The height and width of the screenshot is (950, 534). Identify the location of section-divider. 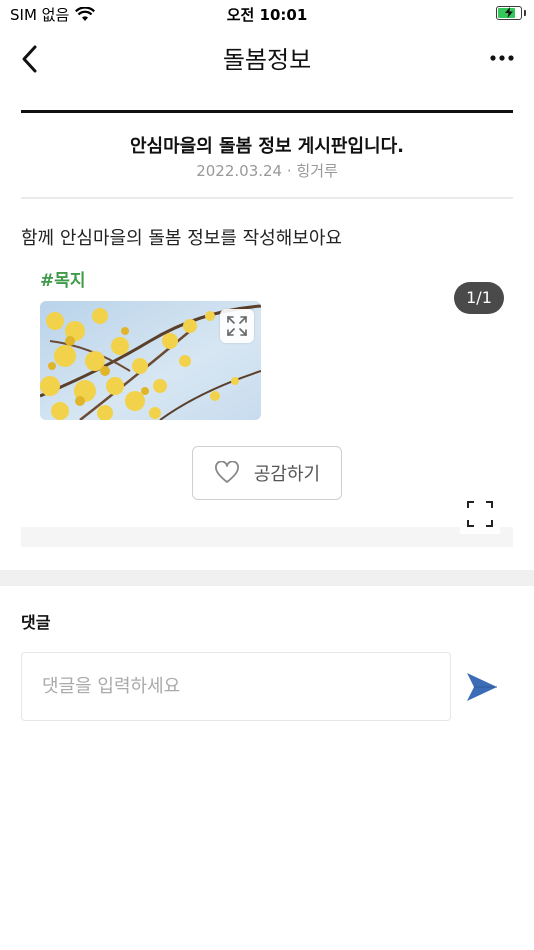
(267, 578).